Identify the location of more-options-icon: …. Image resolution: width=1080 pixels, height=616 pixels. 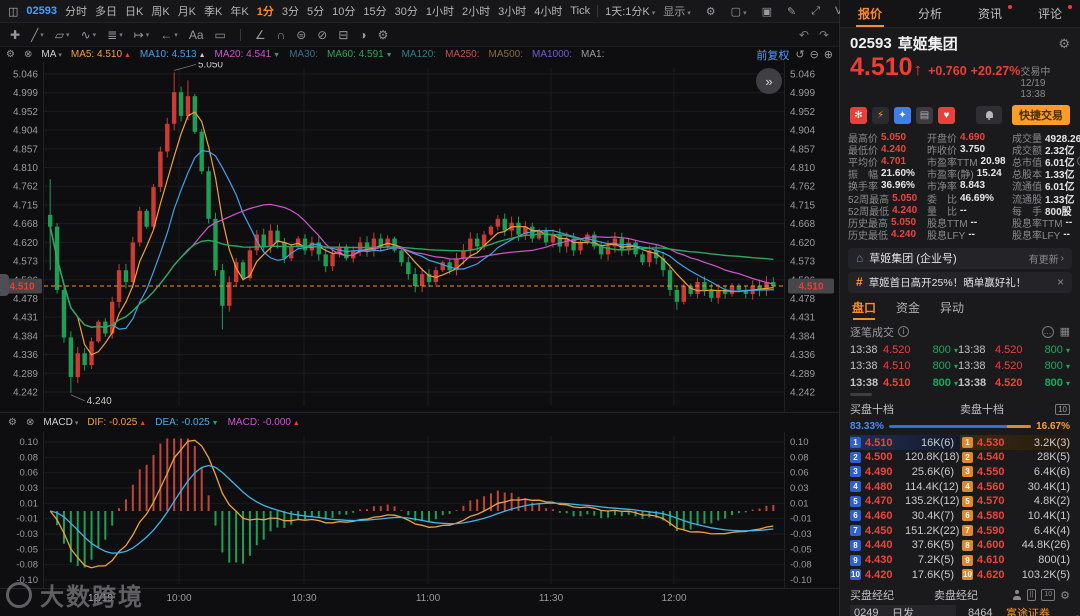
(1047, 331).